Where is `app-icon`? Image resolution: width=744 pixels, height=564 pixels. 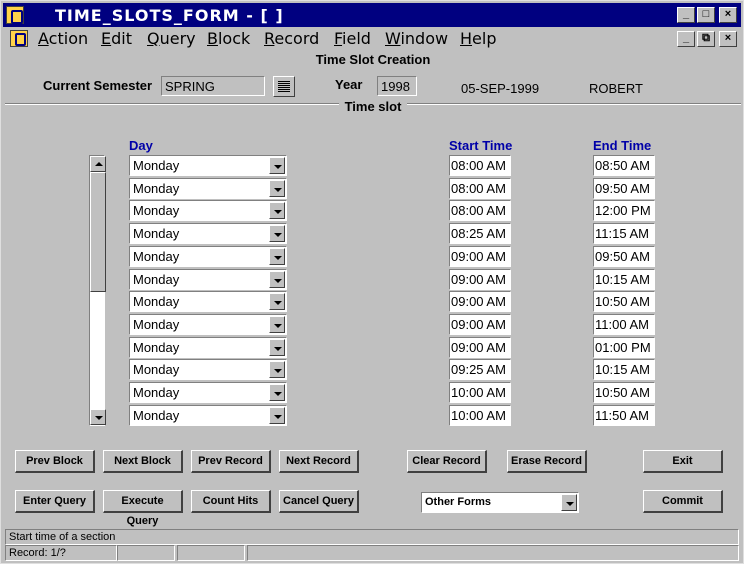 app-icon is located at coordinates (15, 15).